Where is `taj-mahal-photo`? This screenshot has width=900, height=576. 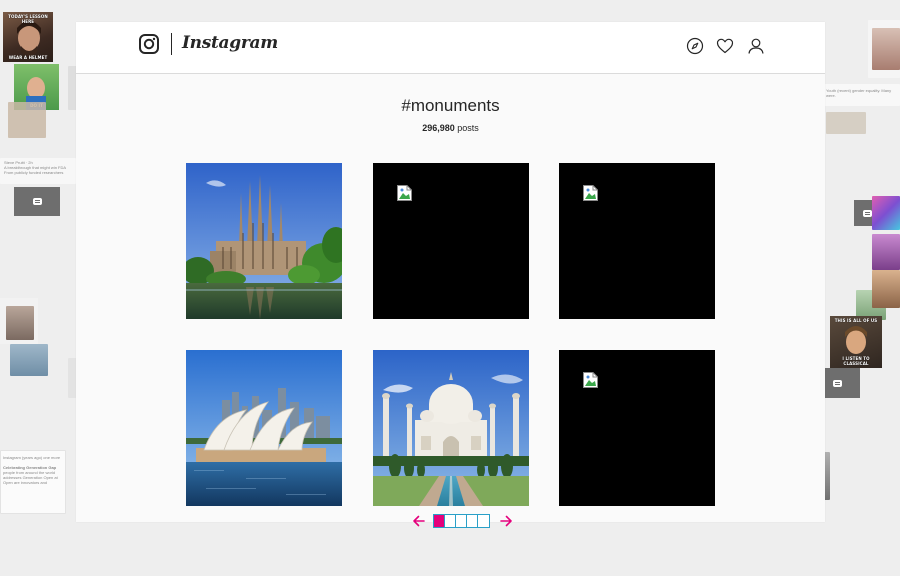
taj-mahal-photo is located at coordinates (451, 428).